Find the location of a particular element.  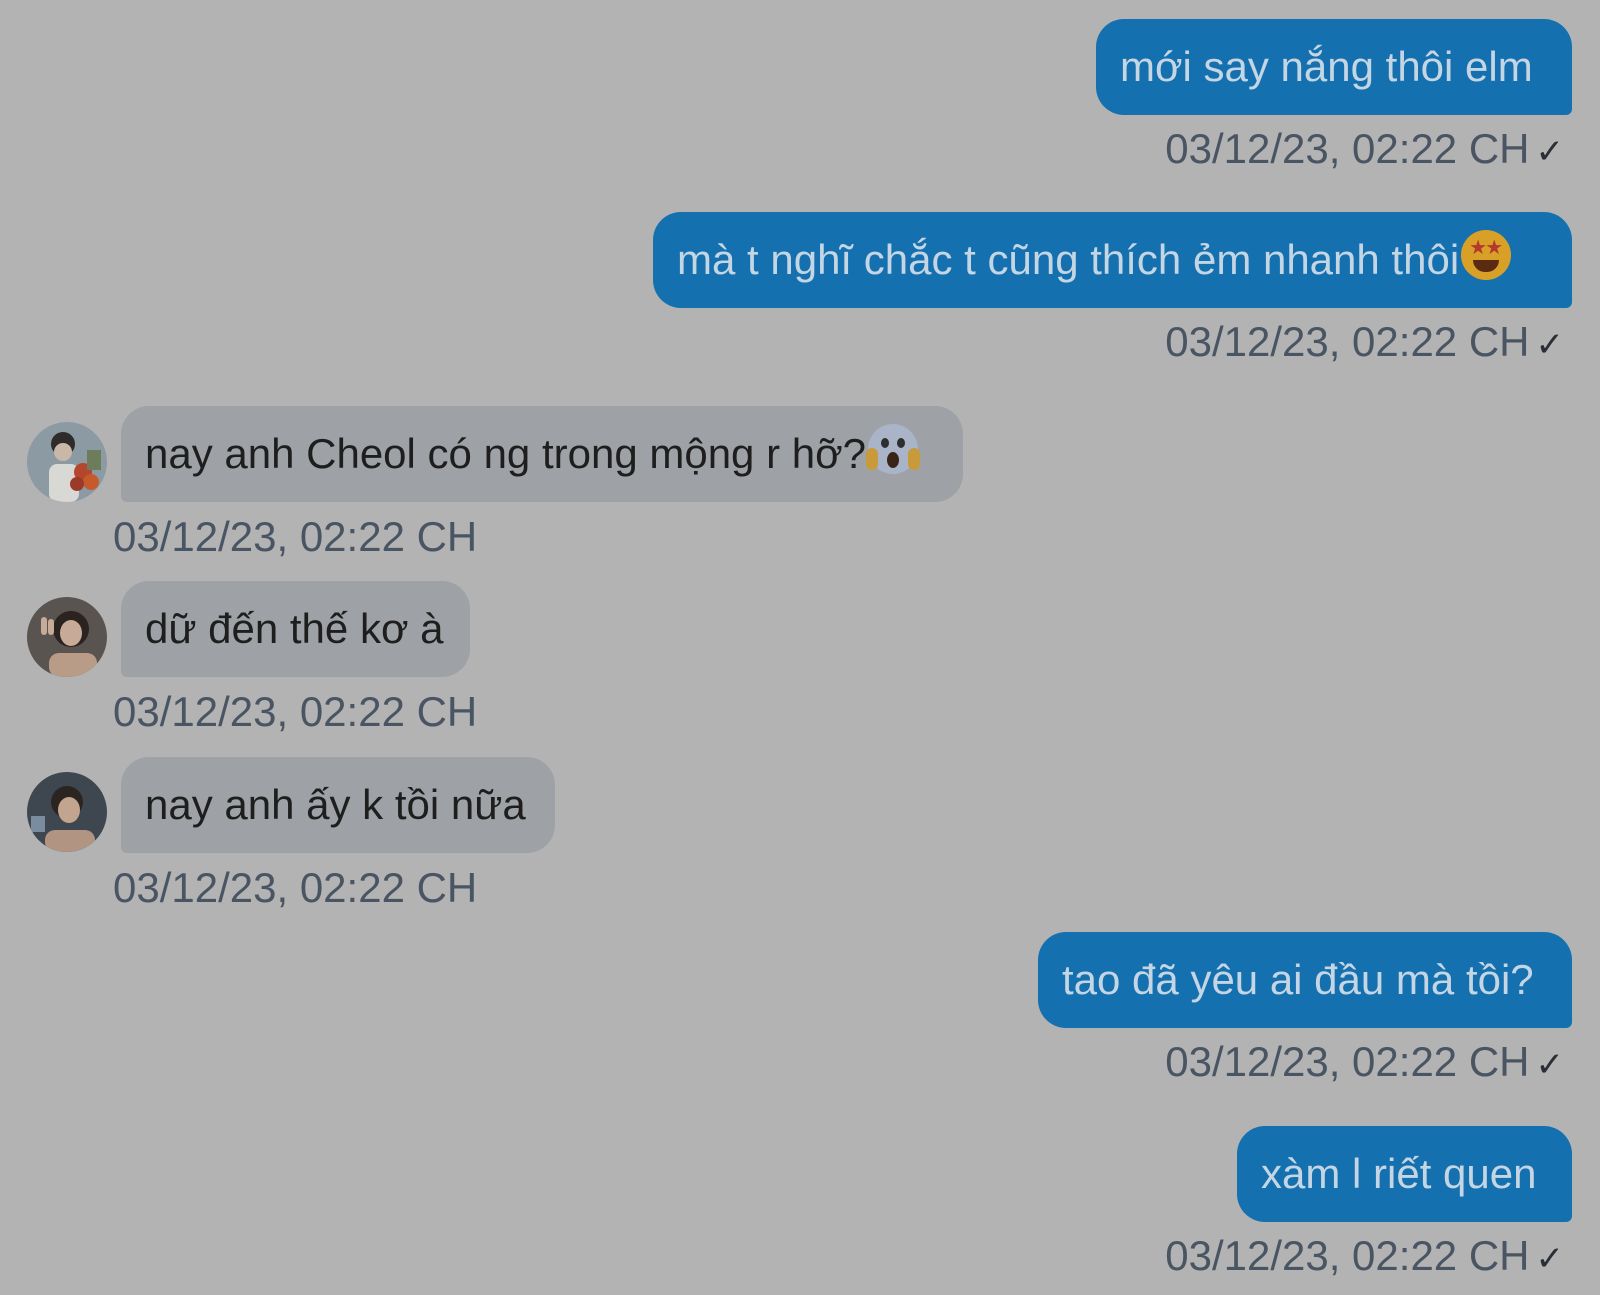

message-bubble: nay anh ấy k tồi nữa is located at coordinates (338, 805).